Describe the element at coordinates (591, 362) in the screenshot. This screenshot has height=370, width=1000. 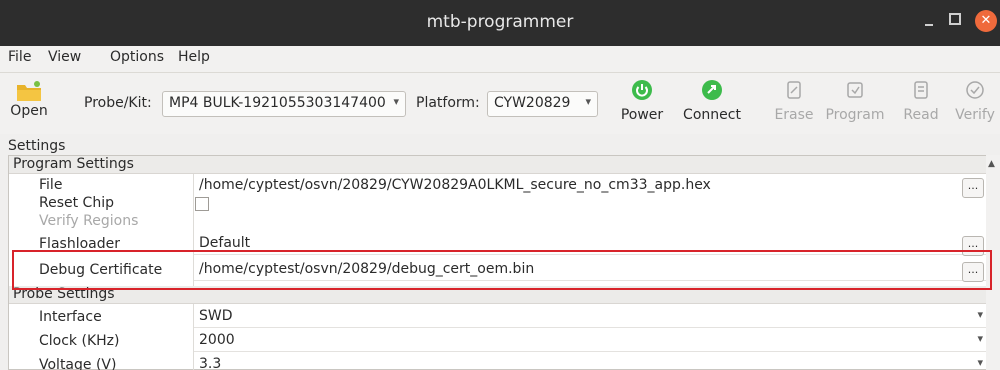
I see `voltage-select: 3.3 ▾` at that location.